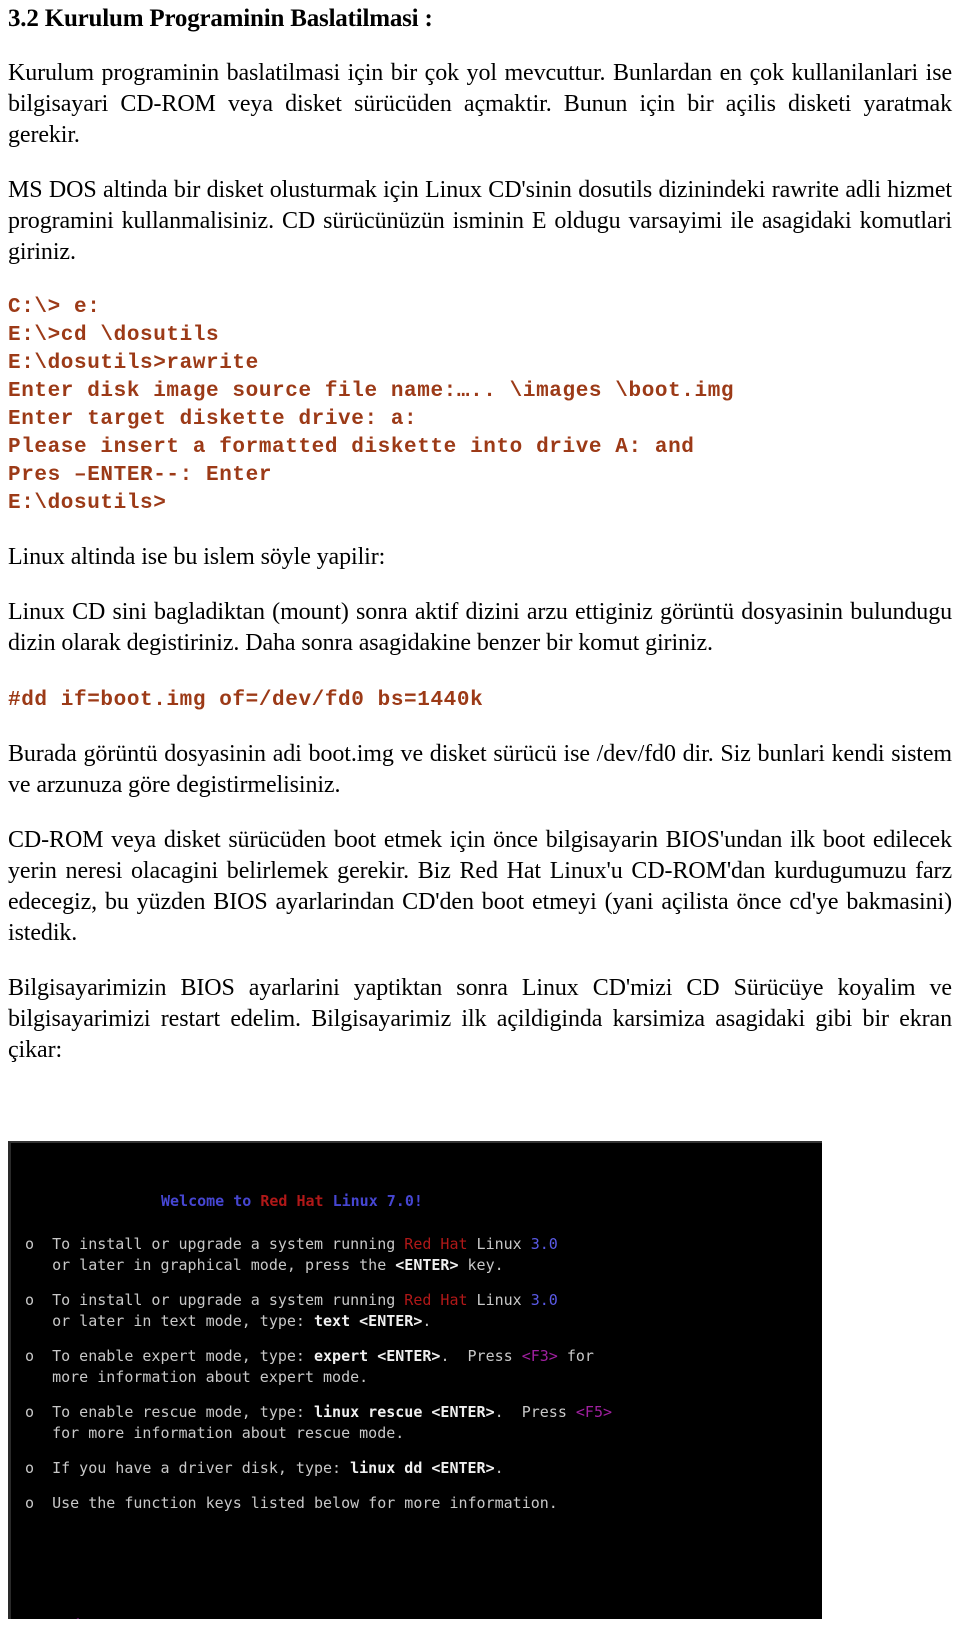 Image resolution: width=960 pixels, height=1625 pixels. I want to click on item-2-line2-pre: or later in text mode, type:, so click(183, 1321).